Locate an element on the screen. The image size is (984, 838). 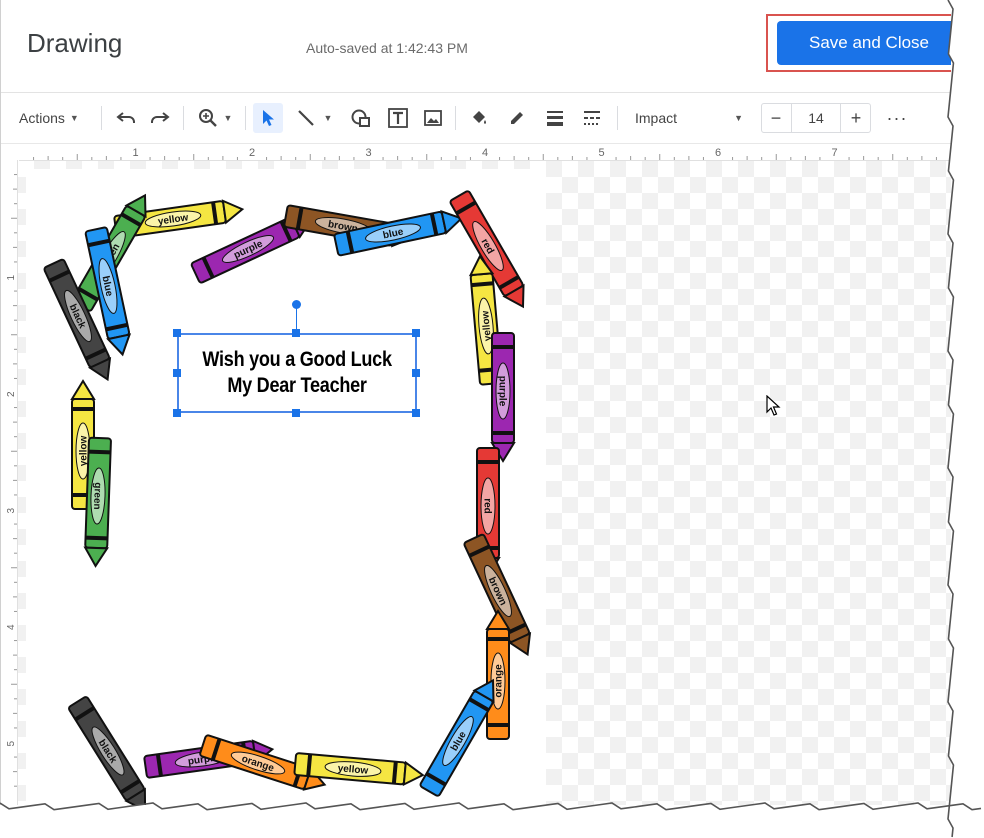
shape-tool-button is located at coordinates (361, 118).